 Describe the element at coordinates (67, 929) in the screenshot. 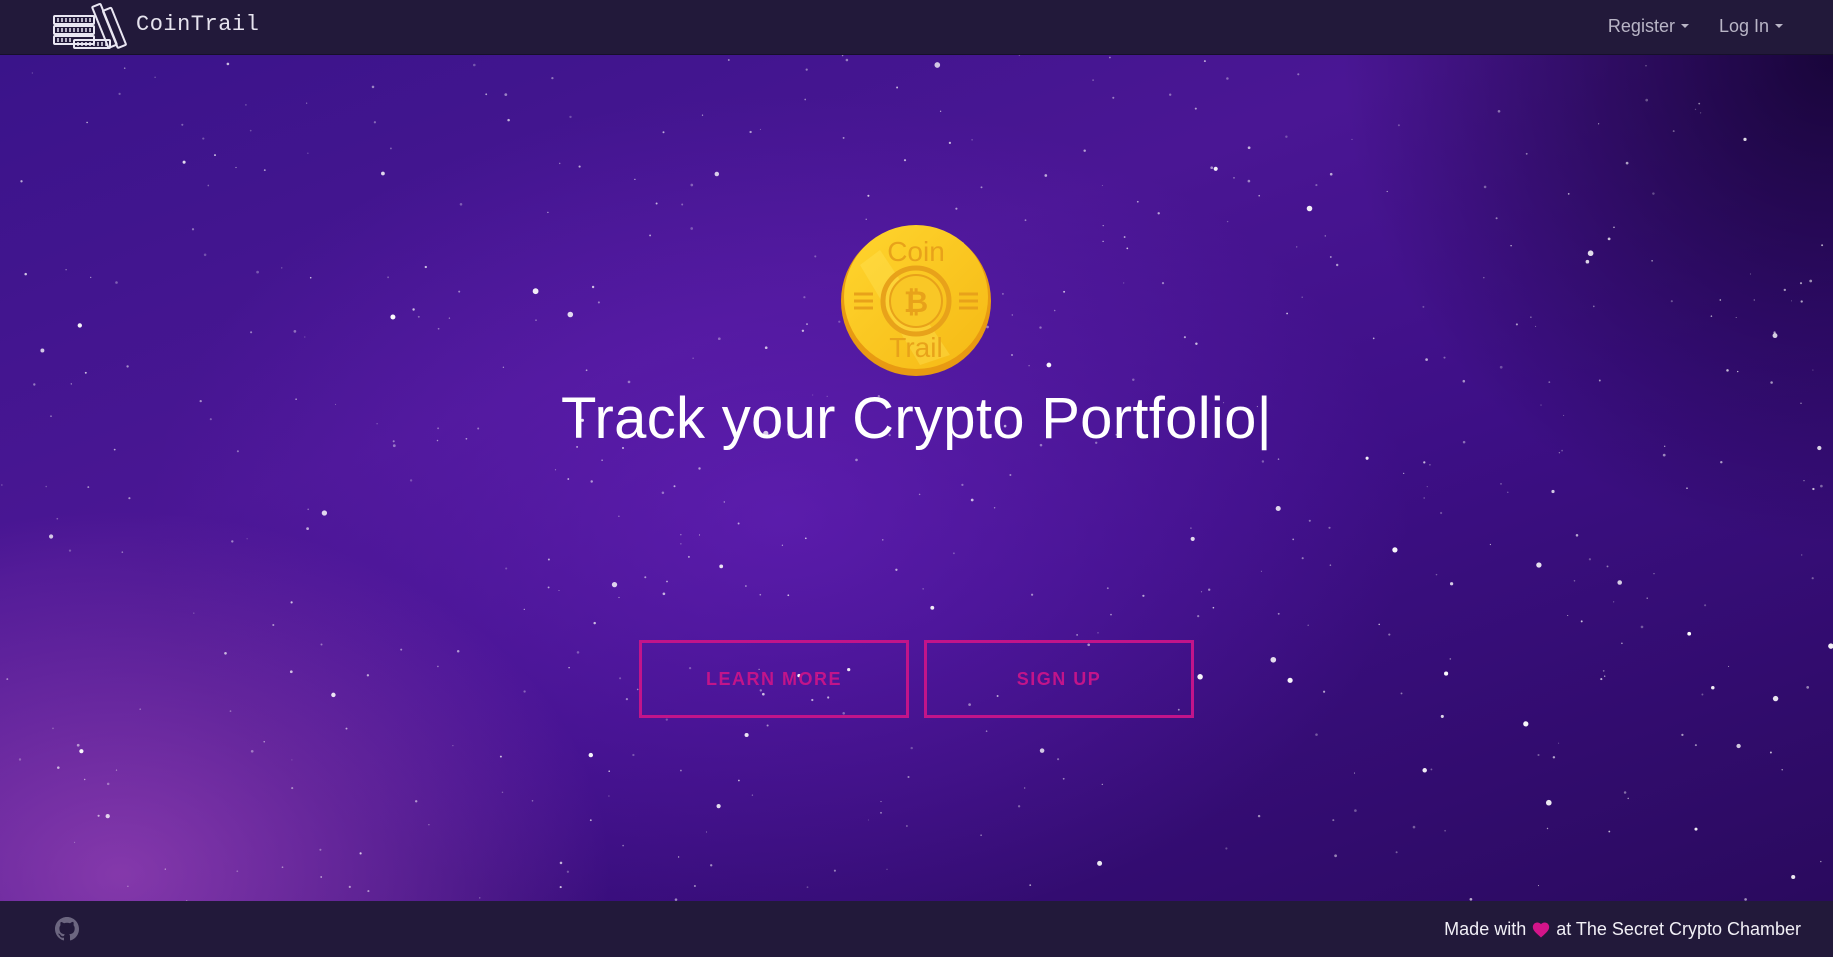

I see `github-icon` at that location.